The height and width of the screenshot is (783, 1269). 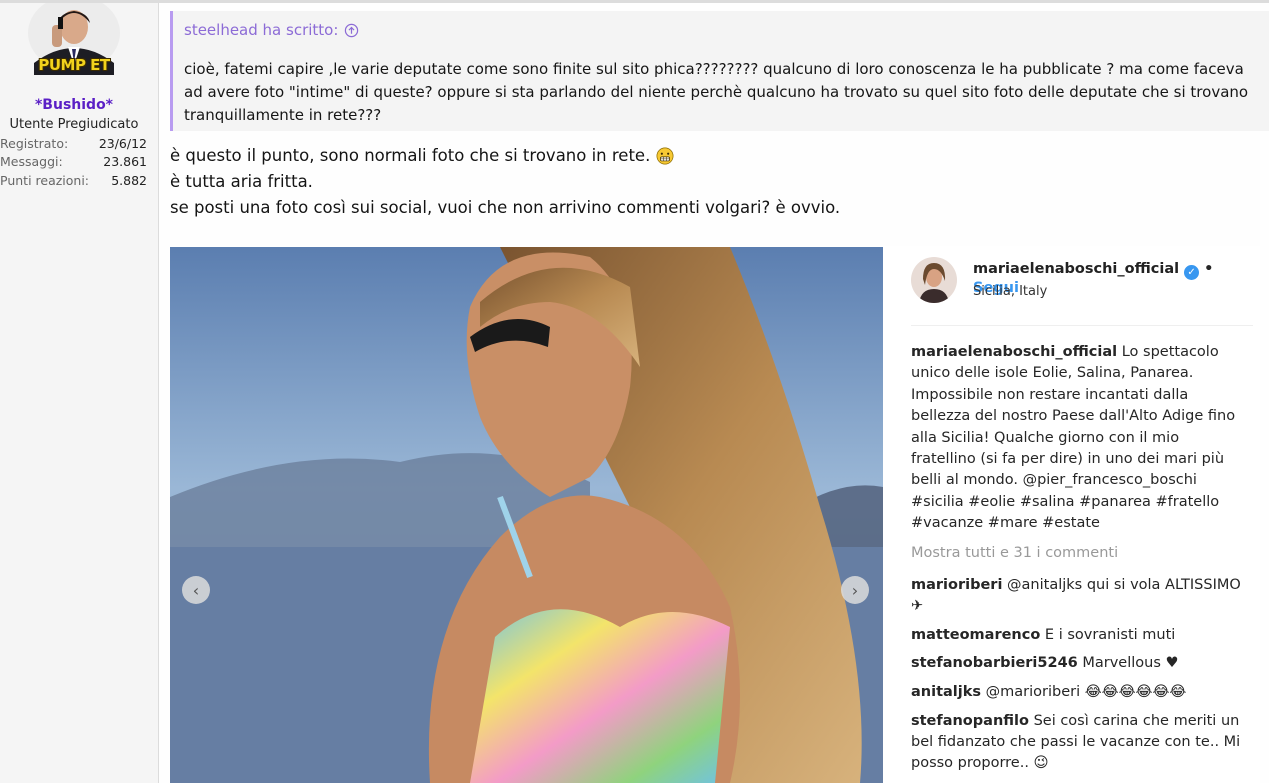 I want to click on caption-username: mariaelenaboschi_official, so click(x=1014, y=352).